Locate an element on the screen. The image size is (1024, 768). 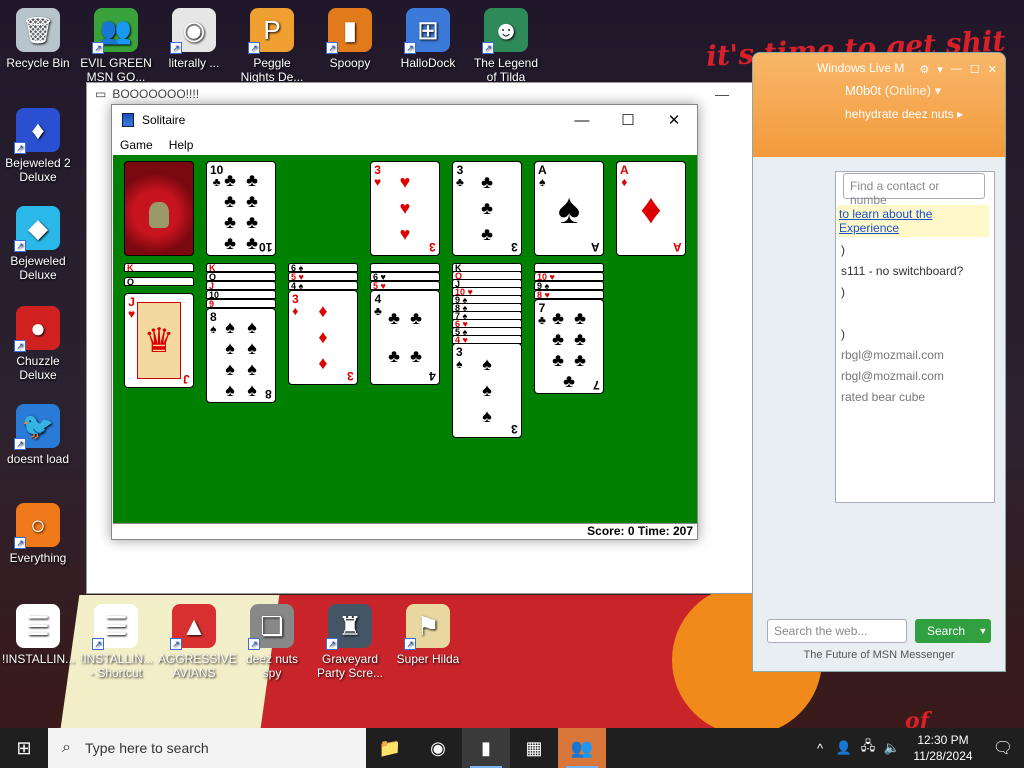
desktop-icon: ⊞ ↗ HalloDock is located at coordinates (428, 39).